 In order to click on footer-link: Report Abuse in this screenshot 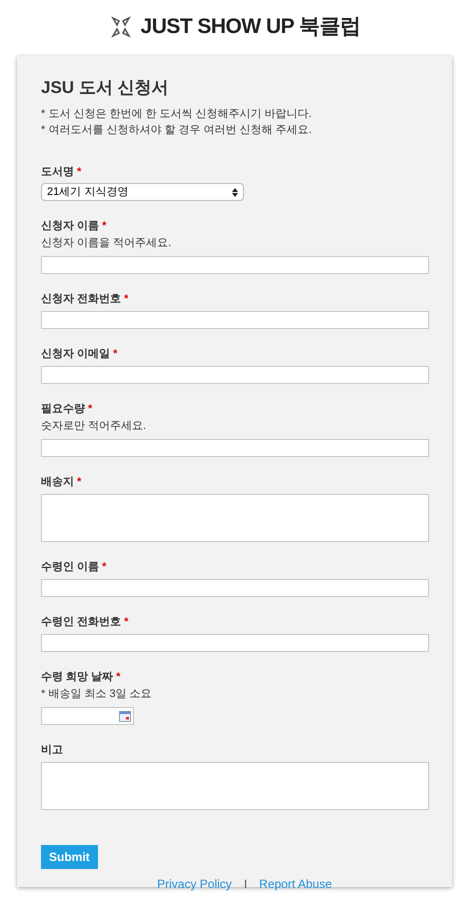, I will do `click(295, 884)`.